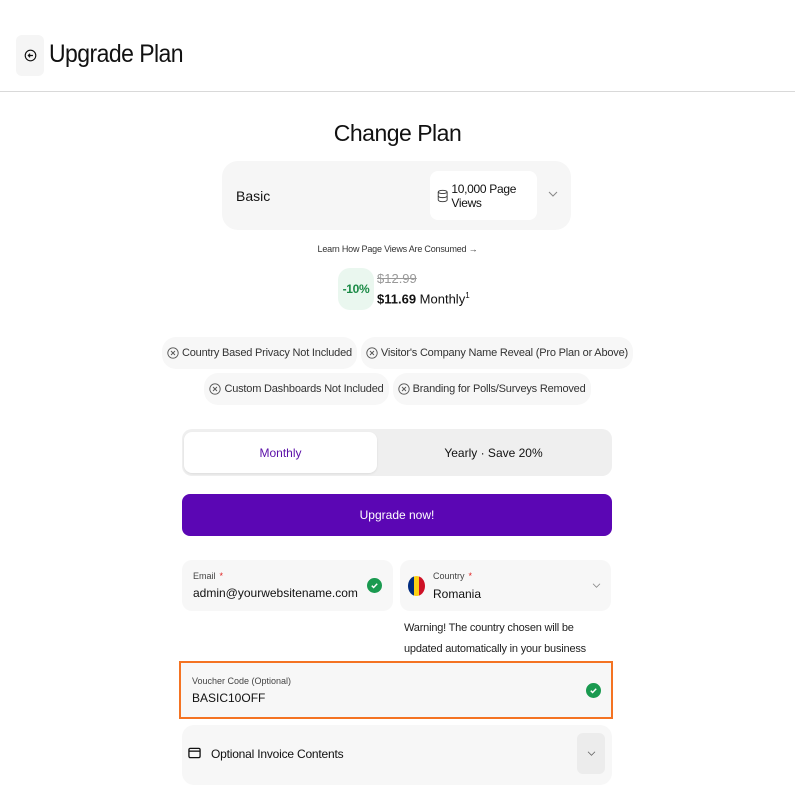 This screenshot has width=795, height=795. Describe the element at coordinates (397, 249) in the screenshot. I see `learn-page-views-link: Learn How Page Views Are Consumed →` at that location.